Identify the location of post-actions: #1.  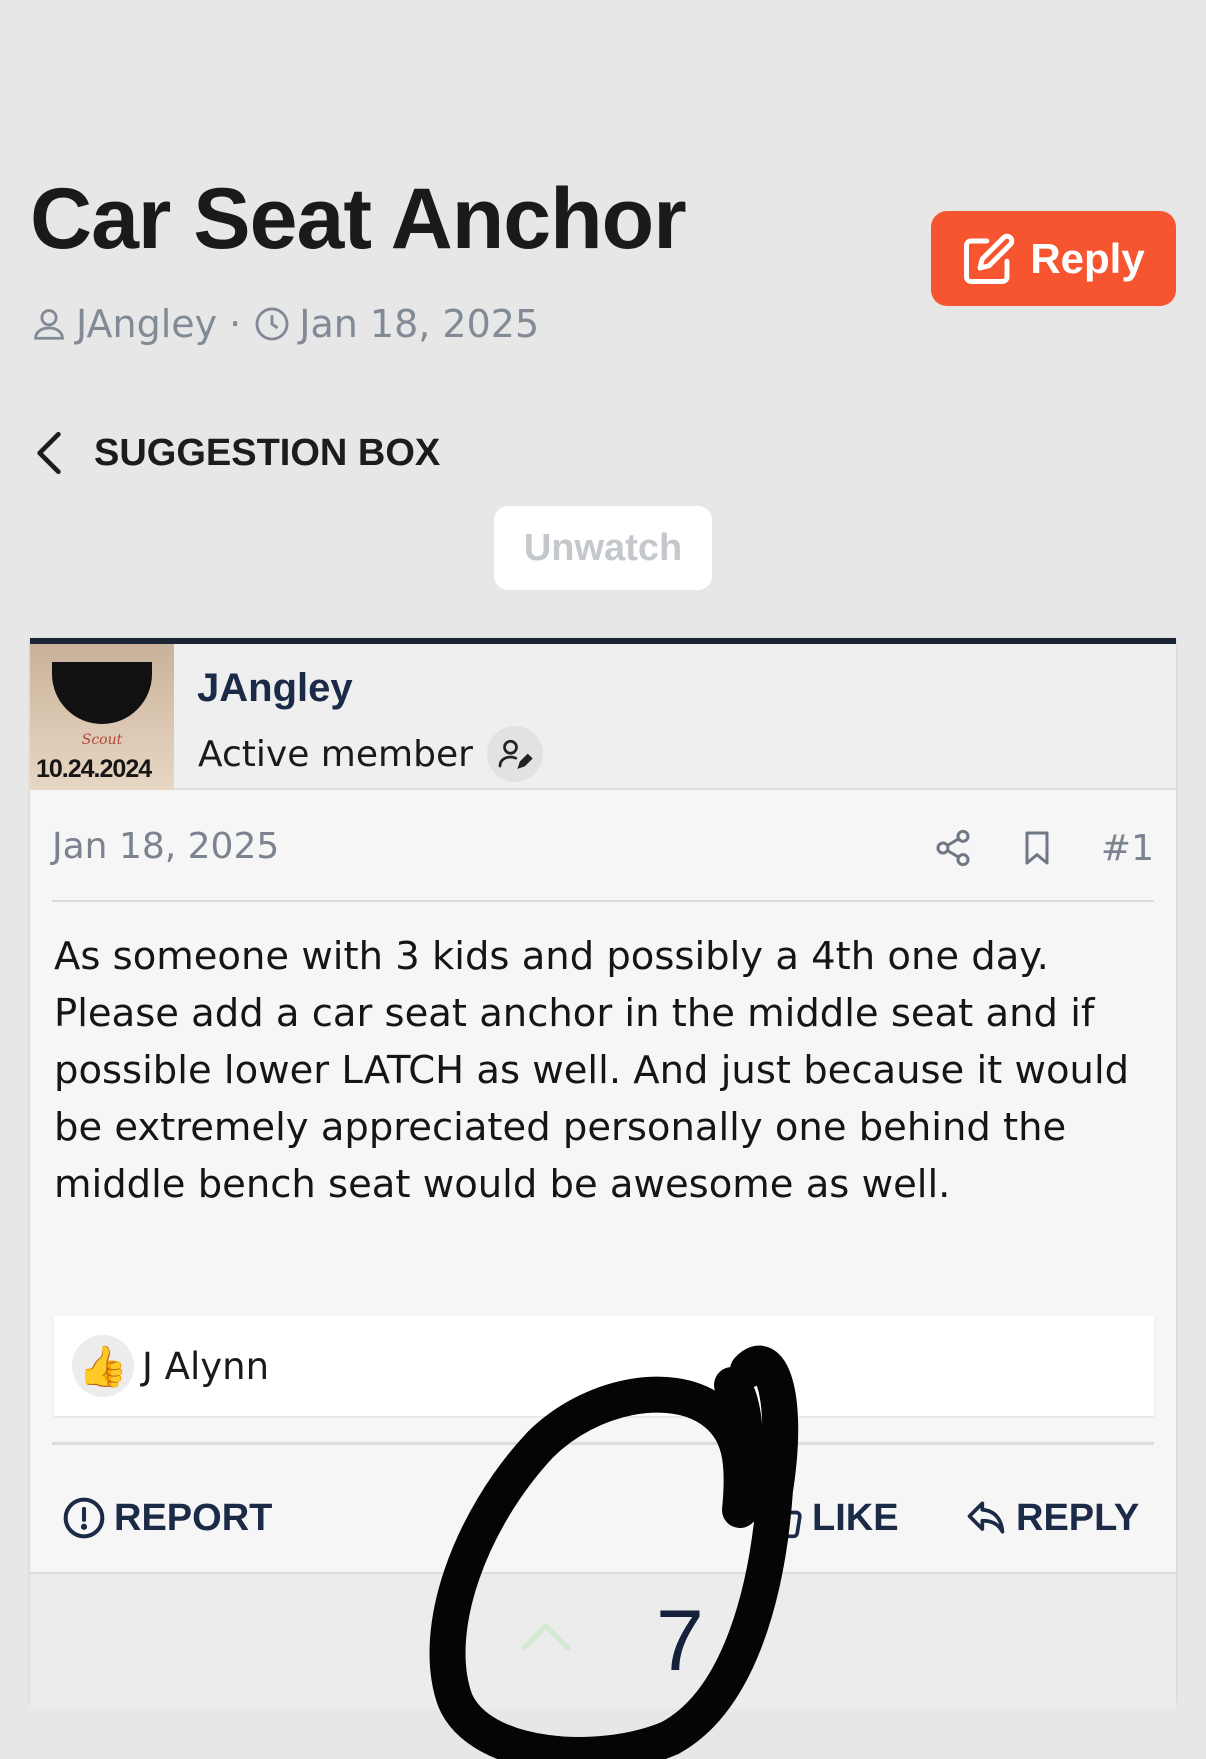
(1043, 848).